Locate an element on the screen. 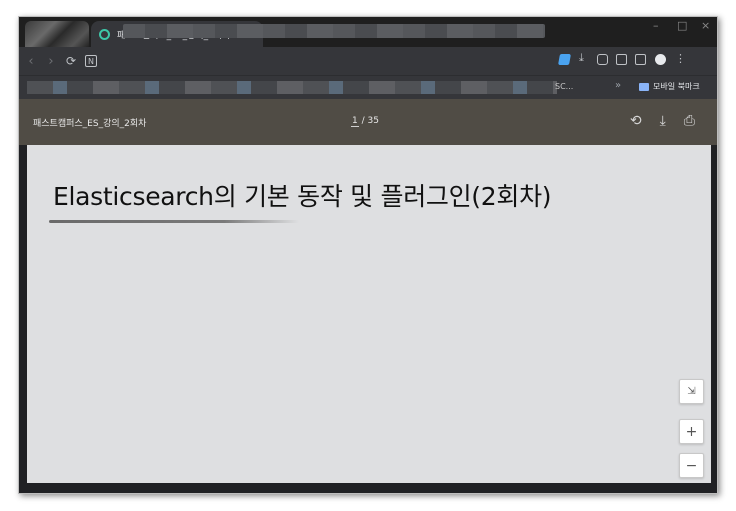 This screenshot has width=736, height=511. sidepanel-icon is located at coordinates (640, 59).